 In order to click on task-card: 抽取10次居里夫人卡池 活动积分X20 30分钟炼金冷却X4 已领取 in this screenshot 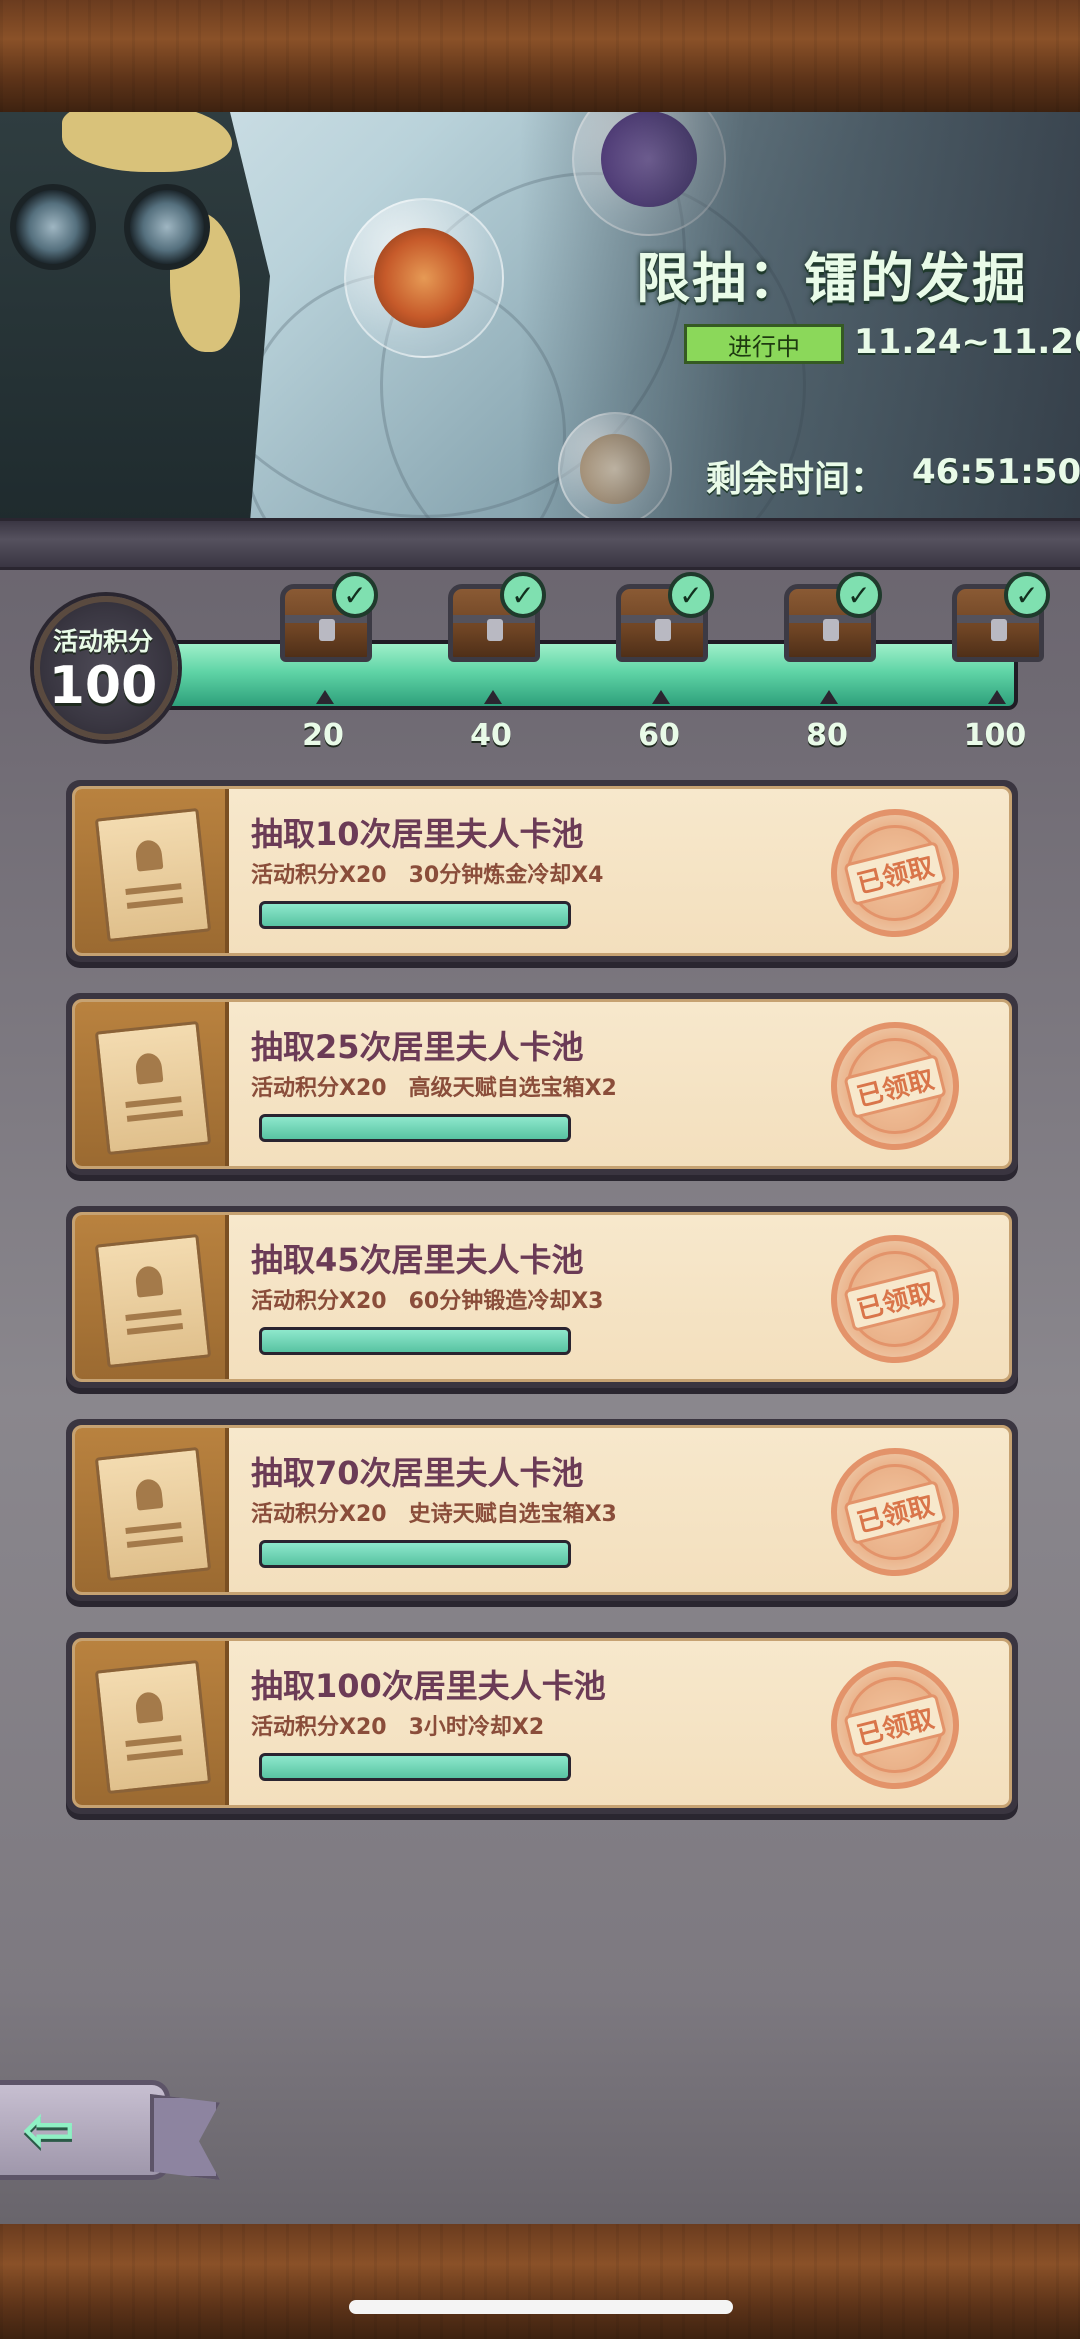, I will do `click(542, 871)`.